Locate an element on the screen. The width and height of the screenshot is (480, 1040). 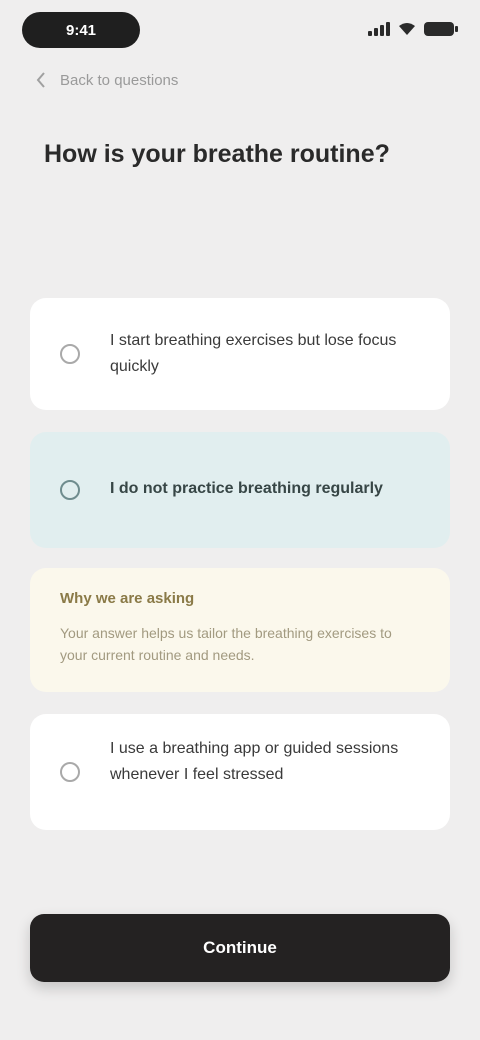
status-icons is located at coordinates (413, 29).